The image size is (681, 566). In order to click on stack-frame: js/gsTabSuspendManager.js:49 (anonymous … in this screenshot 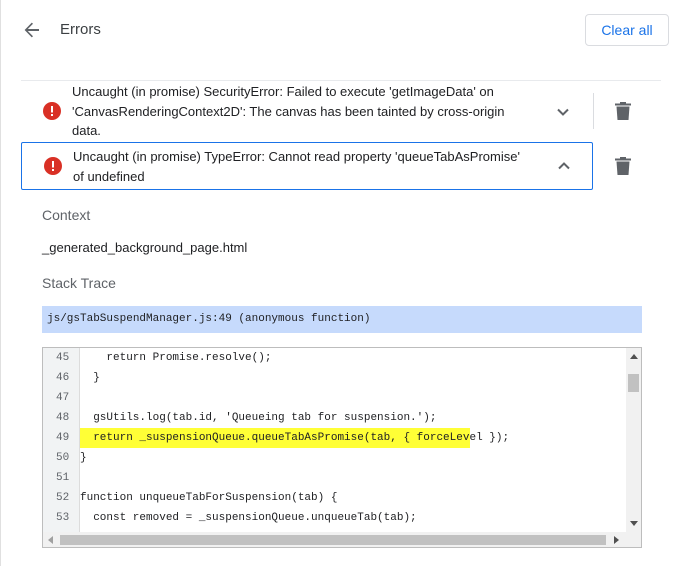, I will do `click(342, 319)`.